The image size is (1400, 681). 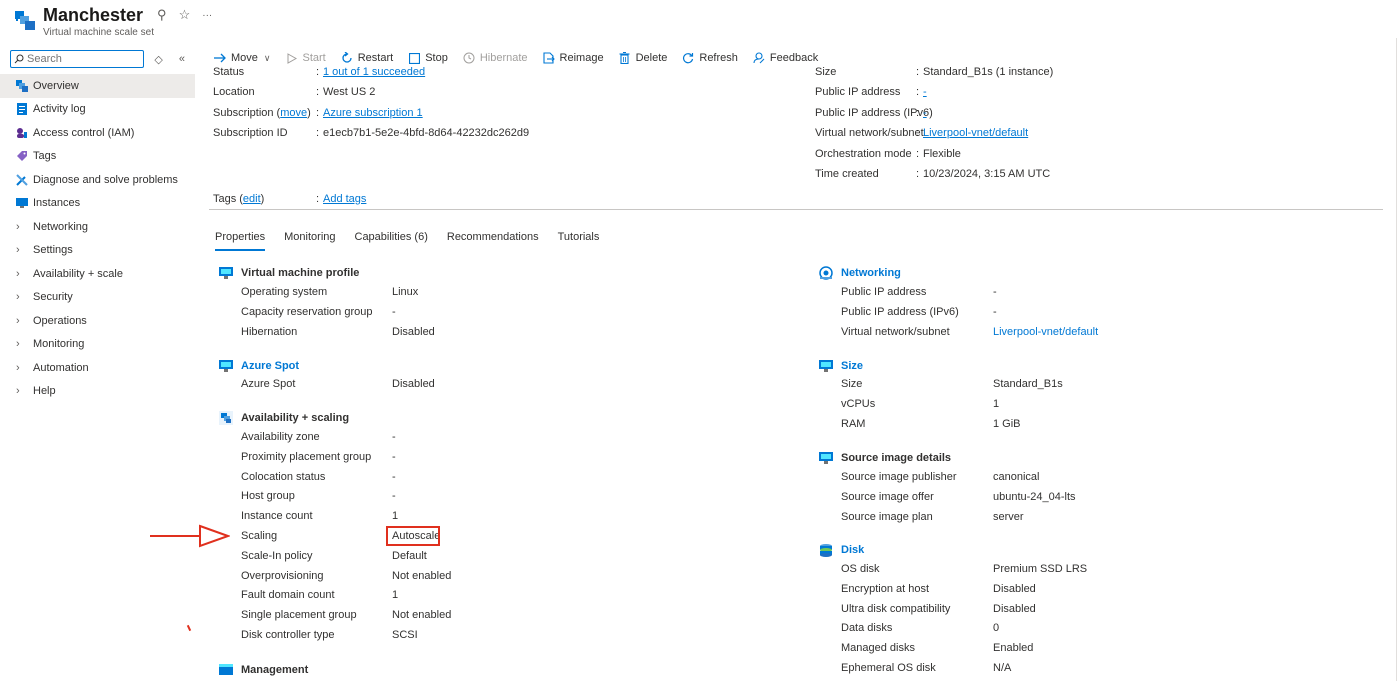 I want to click on sidebar-item-label: Operations, so click(x=60, y=320).